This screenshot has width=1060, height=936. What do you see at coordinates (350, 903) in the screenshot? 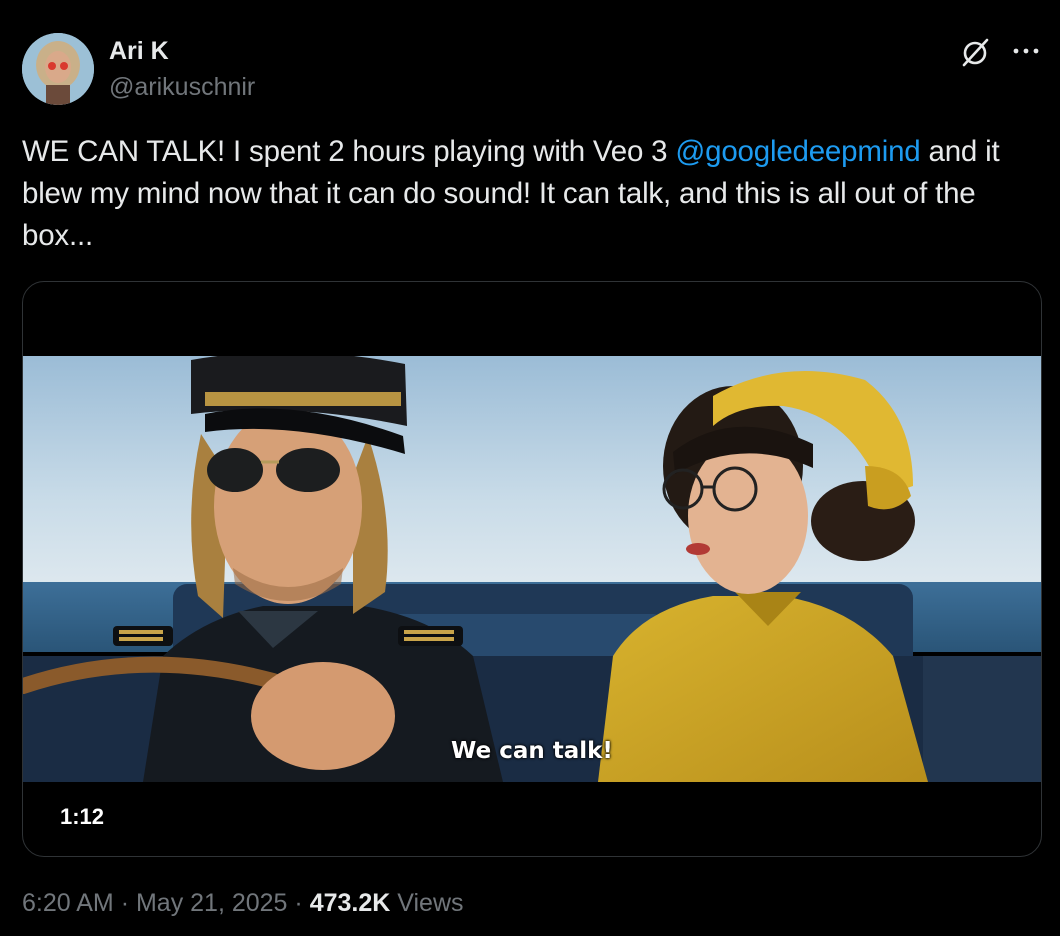
I see `views-count: 473.2K` at bounding box center [350, 903].